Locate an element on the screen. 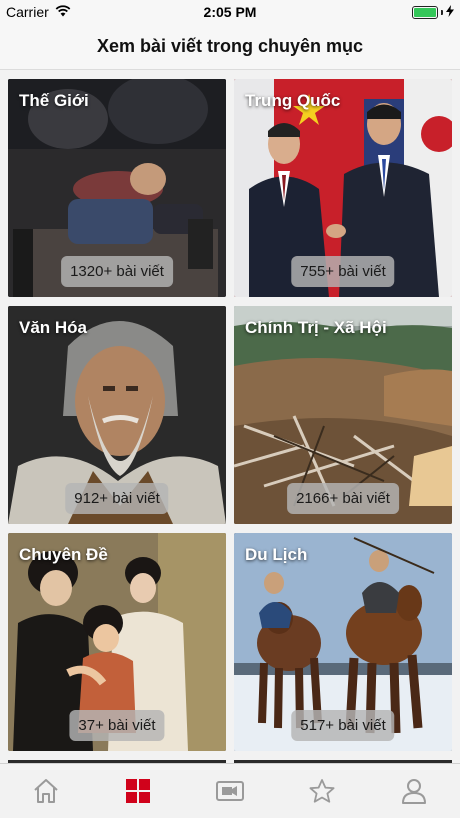  tab-video is located at coordinates (230, 791).